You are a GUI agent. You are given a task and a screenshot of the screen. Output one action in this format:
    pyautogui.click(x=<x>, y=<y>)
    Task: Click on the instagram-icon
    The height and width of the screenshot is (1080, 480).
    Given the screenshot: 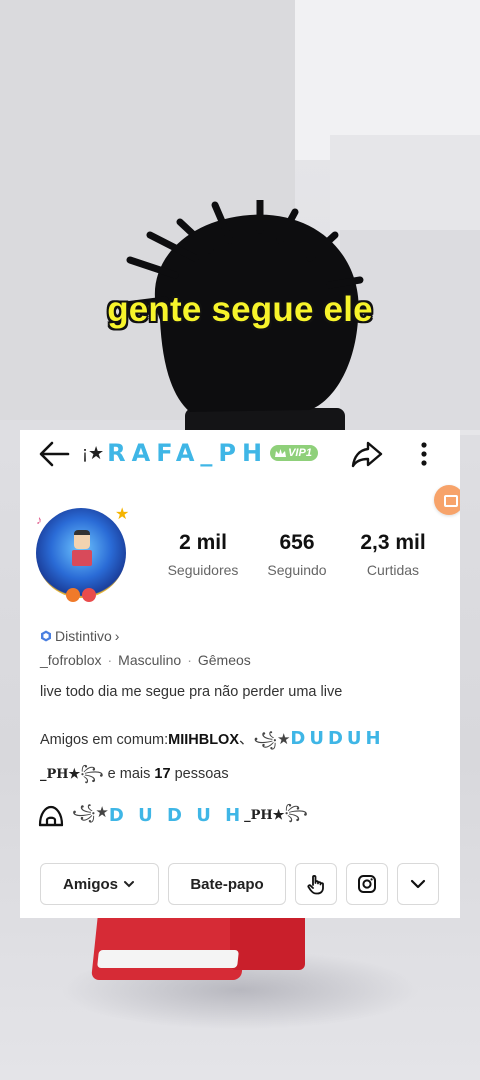 What is the action you would take?
    pyautogui.click(x=367, y=884)
    